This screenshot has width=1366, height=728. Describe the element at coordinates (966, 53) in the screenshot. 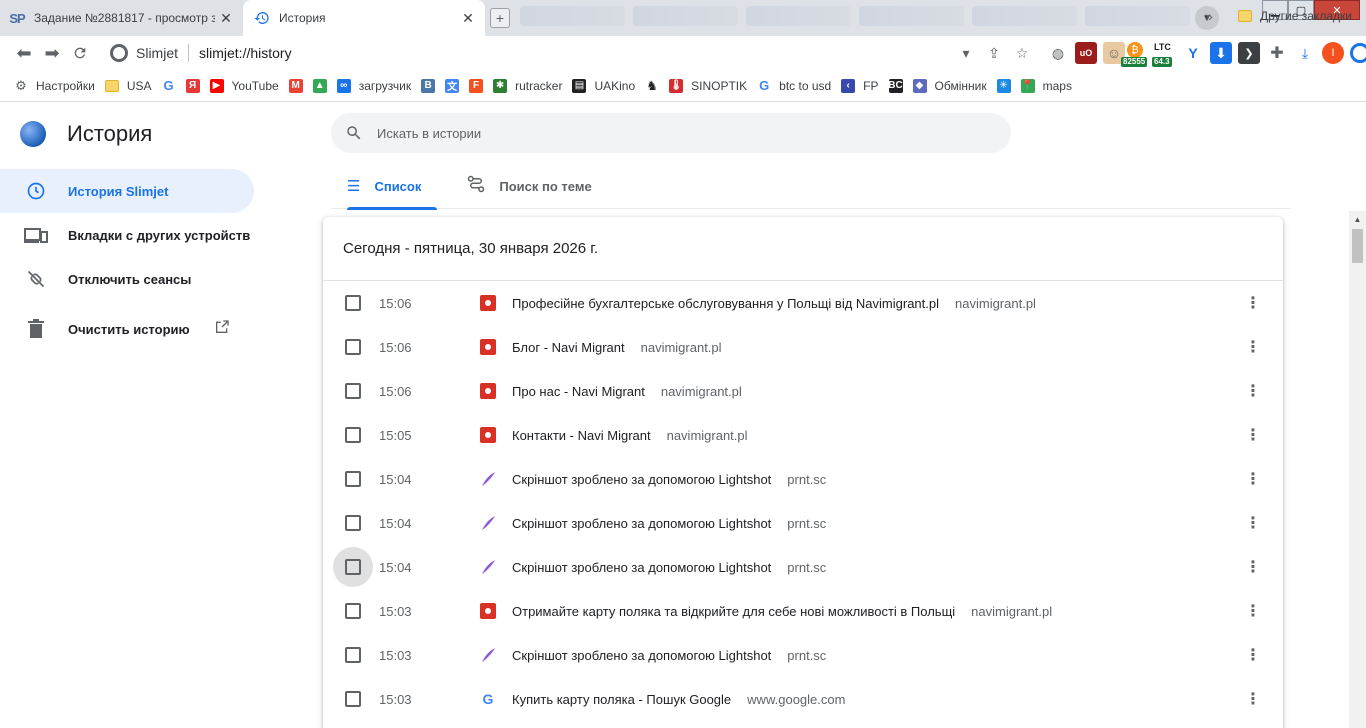

I see `dropdown-icon: ▾` at that location.